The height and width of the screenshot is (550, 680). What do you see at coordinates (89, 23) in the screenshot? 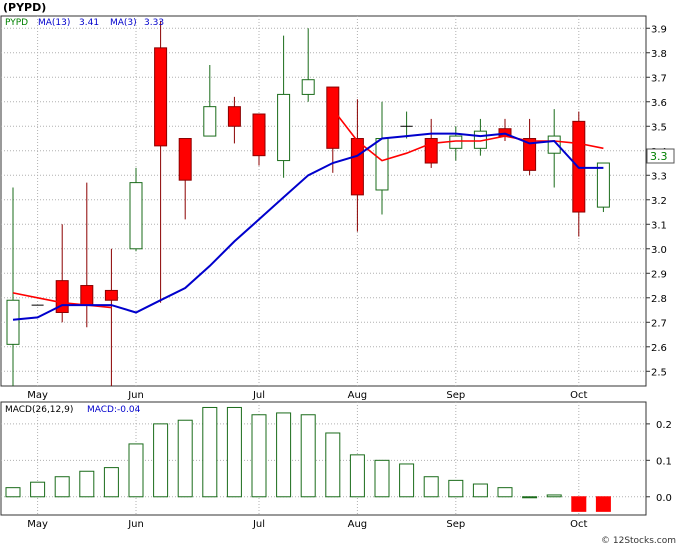
I see `ma13-legend-value: 3.41` at bounding box center [89, 23].